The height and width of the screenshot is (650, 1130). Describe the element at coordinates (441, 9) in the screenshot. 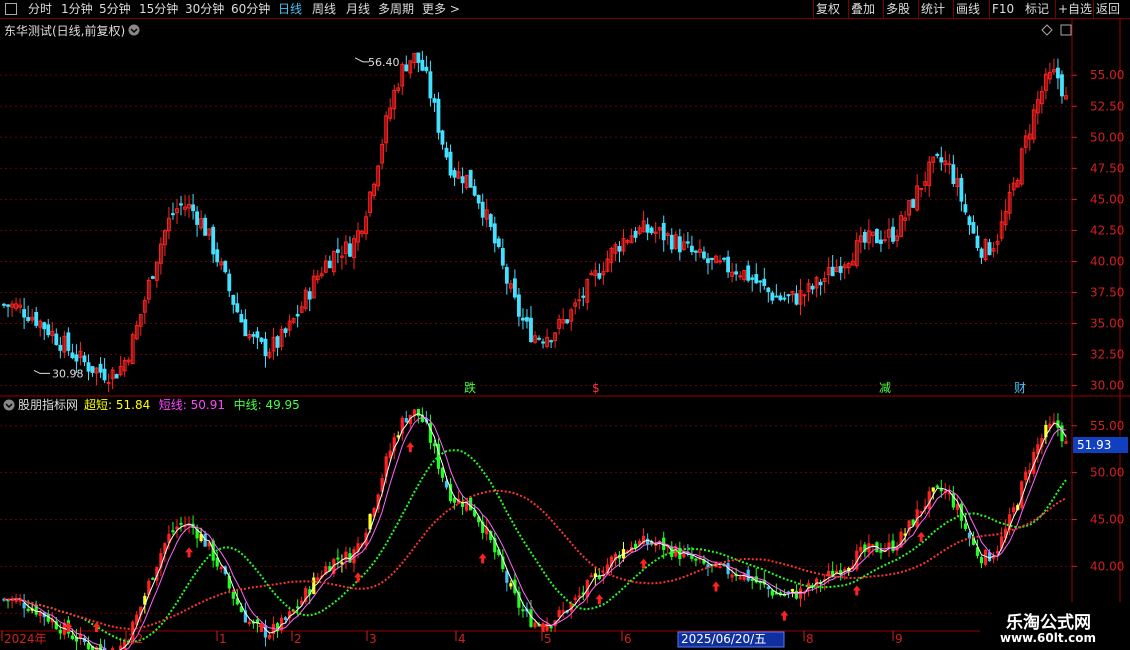

I see `tab-period-10: 更多 >` at that location.